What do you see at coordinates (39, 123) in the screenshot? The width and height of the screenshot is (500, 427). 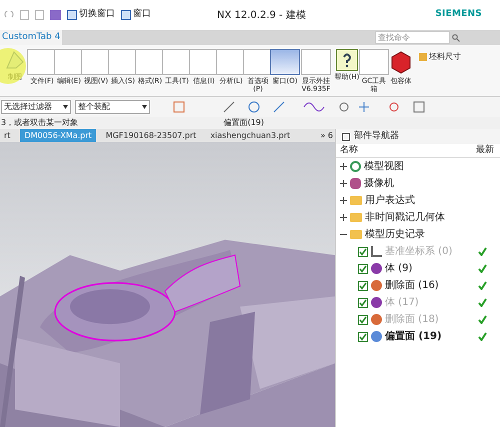 I see `status-prompt: 3，或者双击某一对象` at bounding box center [39, 123].